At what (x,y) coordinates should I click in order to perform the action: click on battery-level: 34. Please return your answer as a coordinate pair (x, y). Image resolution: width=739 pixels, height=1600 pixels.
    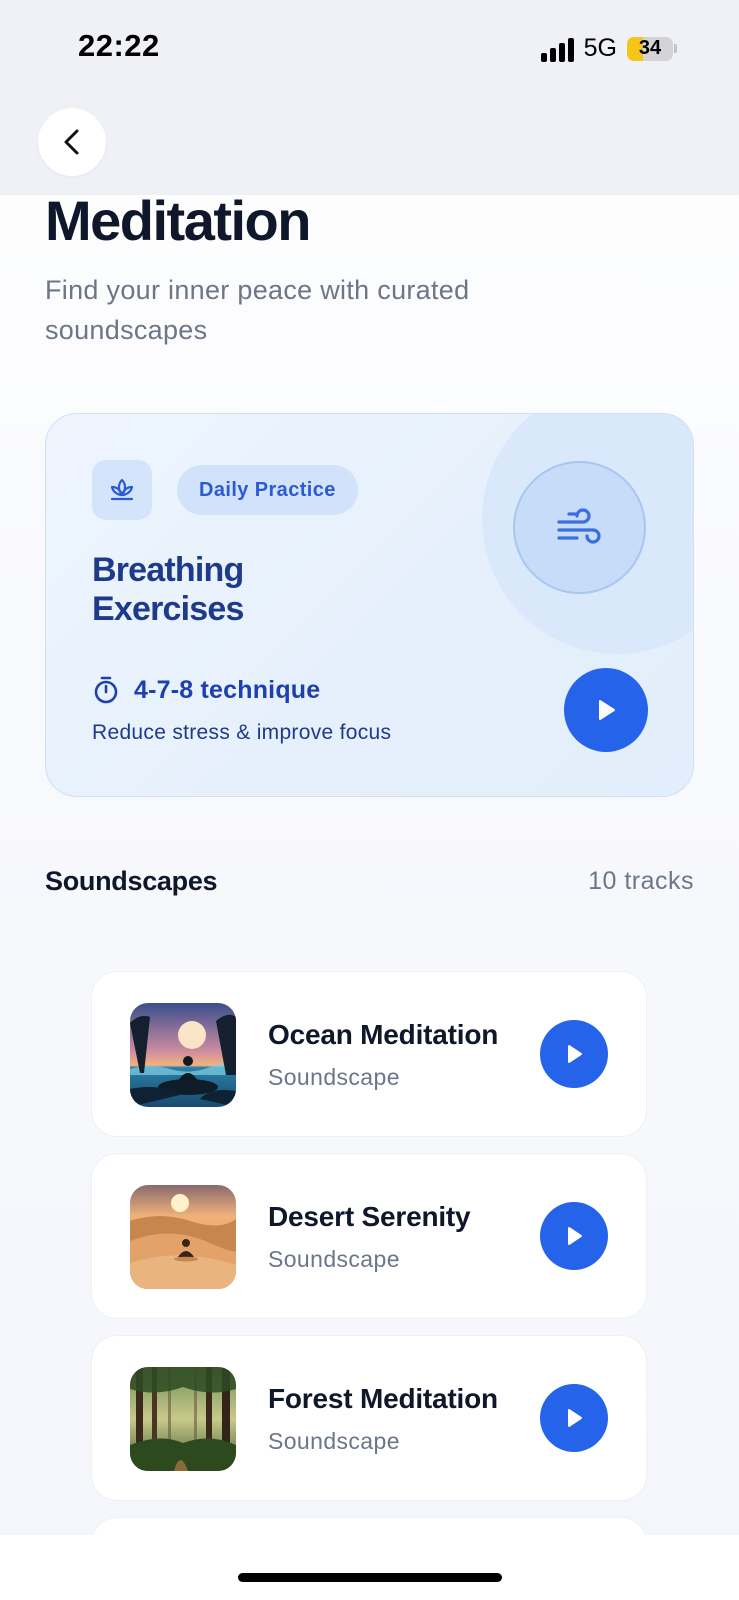
    Looking at the image, I should click on (650, 48).